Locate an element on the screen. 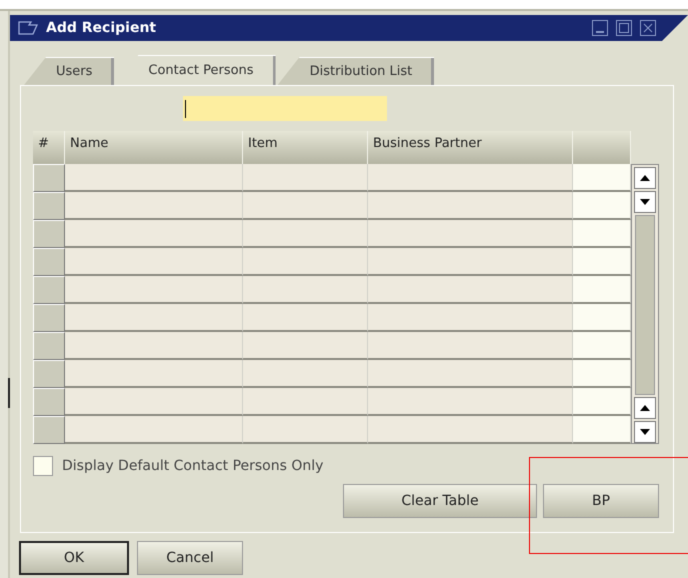  column-header is located at coordinates (602, 147).